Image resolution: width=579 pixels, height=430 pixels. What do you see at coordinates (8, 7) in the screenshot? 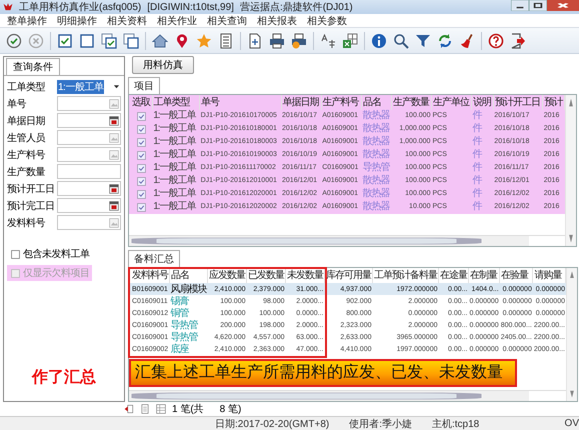
I see `app-icon` at bounding box center [8, 7].